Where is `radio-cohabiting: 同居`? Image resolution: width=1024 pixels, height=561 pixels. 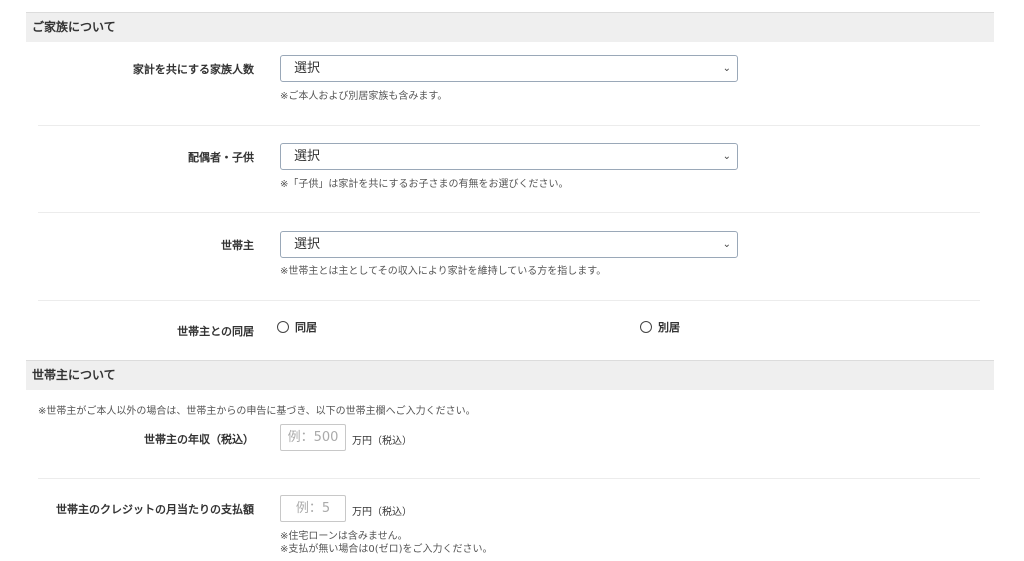
radio-cohabiting: 同居 is located at coordinates (297, 327).